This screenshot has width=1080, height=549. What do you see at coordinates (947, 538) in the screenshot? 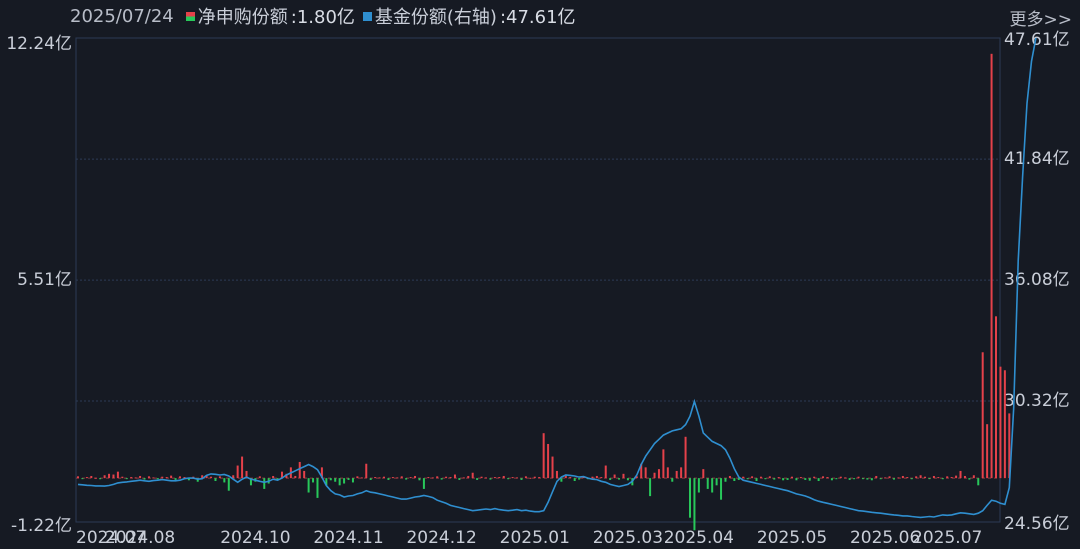
I see `x-axis-tick-label: 2025.07` at bounding box center [947, 538].